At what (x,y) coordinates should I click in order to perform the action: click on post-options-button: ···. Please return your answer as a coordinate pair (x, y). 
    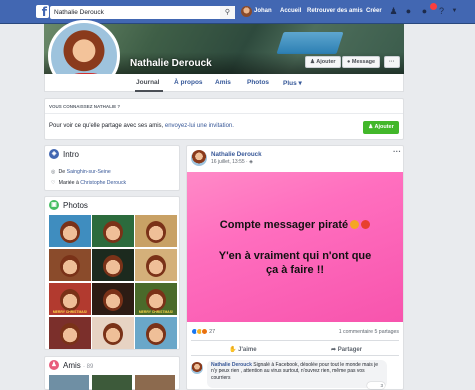
    Looking at the image, I should click on (397, 151).